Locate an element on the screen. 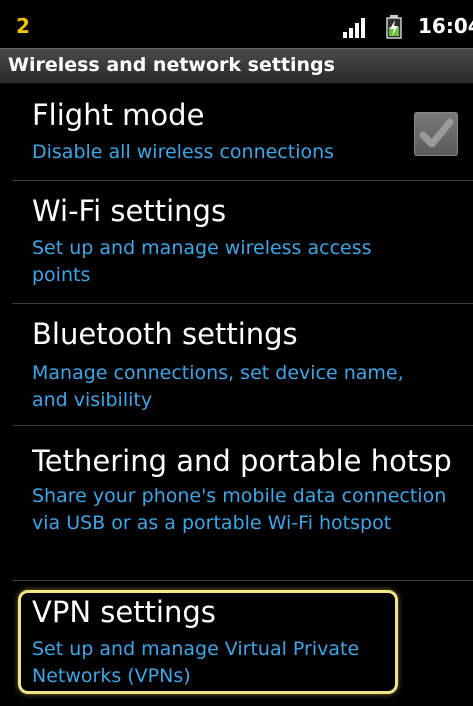 The width and height of the screenshot is (473, 706). vpn-settings-highlight is located at coordinates (208, 642).